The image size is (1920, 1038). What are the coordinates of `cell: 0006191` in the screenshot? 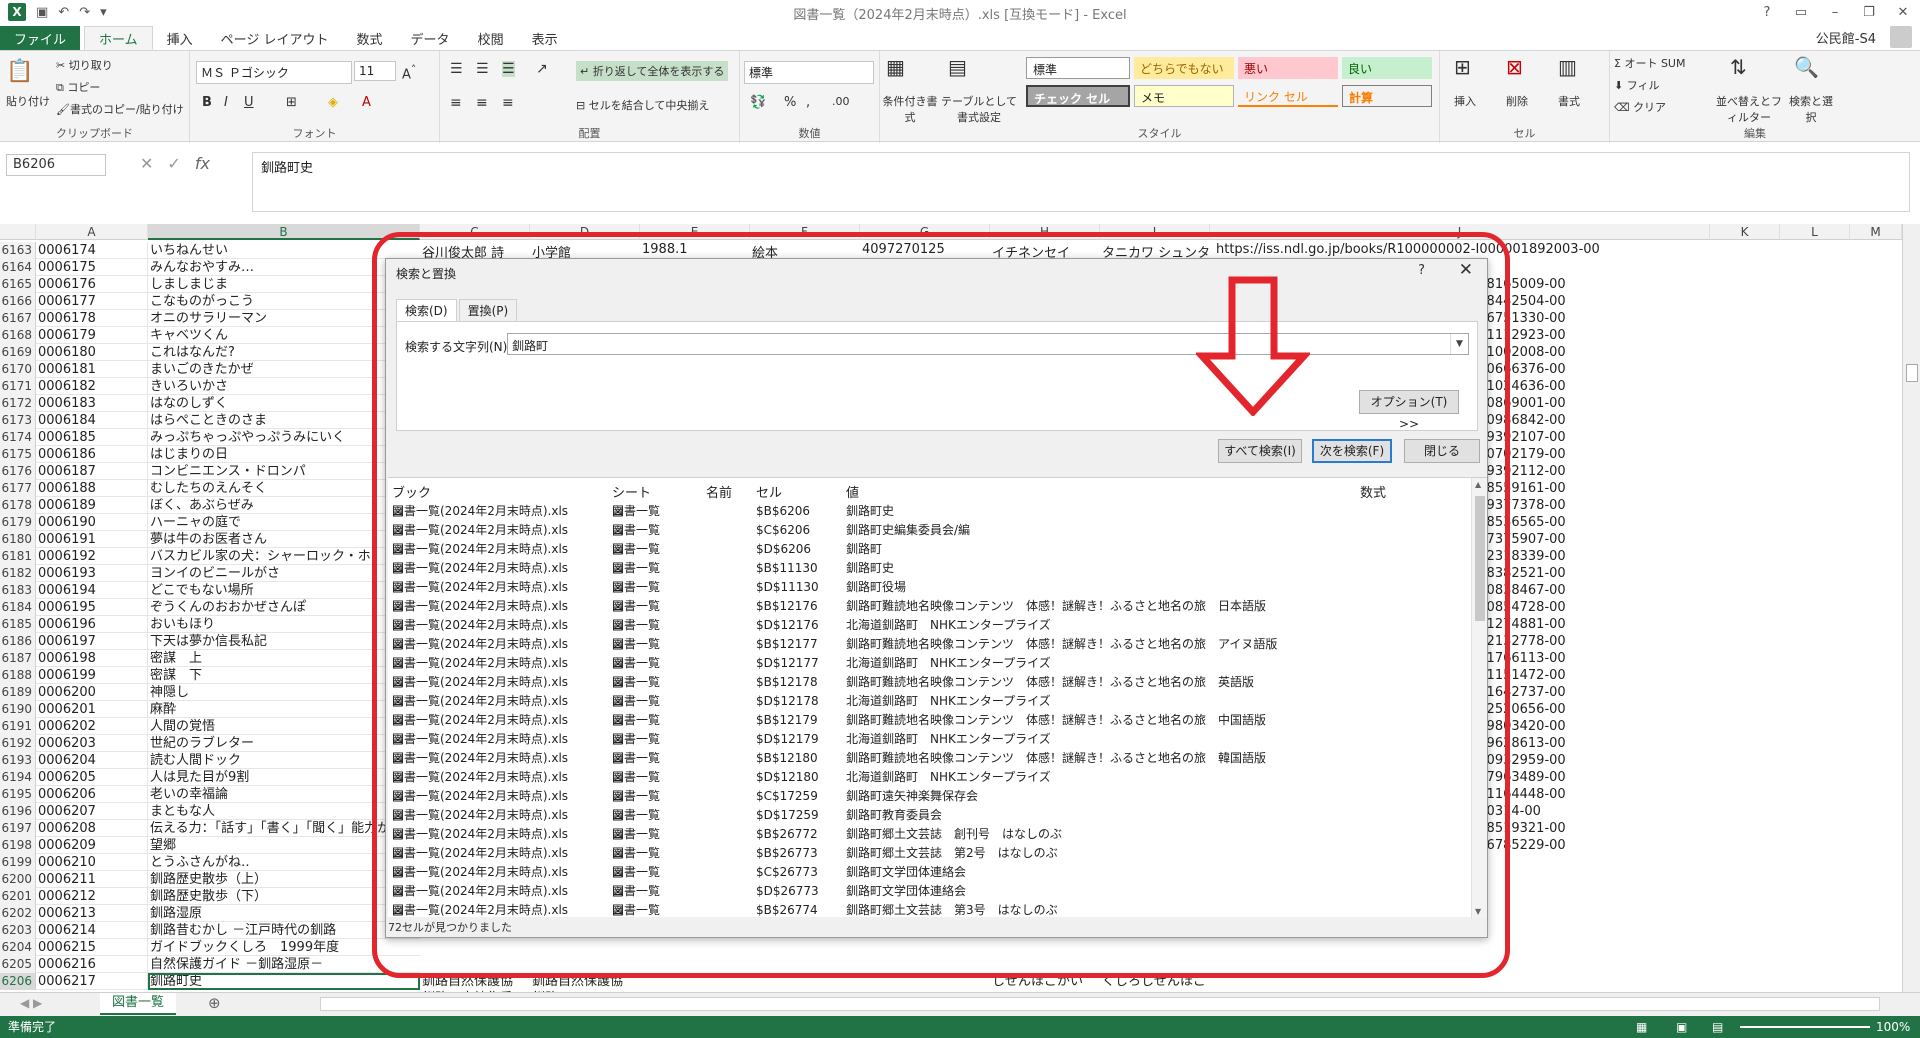 It's located at (92, 539).